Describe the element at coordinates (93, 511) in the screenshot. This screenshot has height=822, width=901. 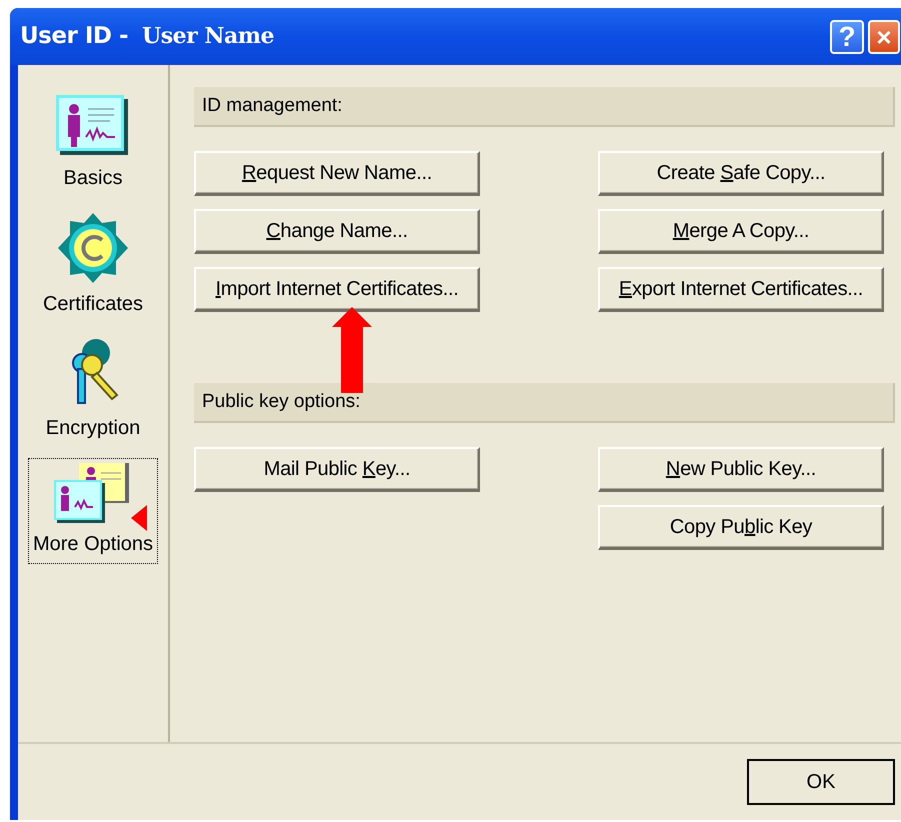
I see `sidebar-item: More Options` at that location.